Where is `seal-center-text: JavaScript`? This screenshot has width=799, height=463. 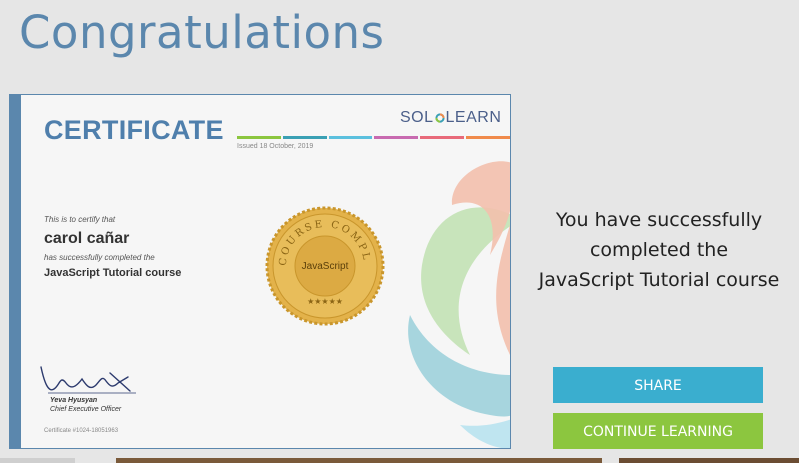
seal-center-text: JavaScript is located at coordinates (325, 266).